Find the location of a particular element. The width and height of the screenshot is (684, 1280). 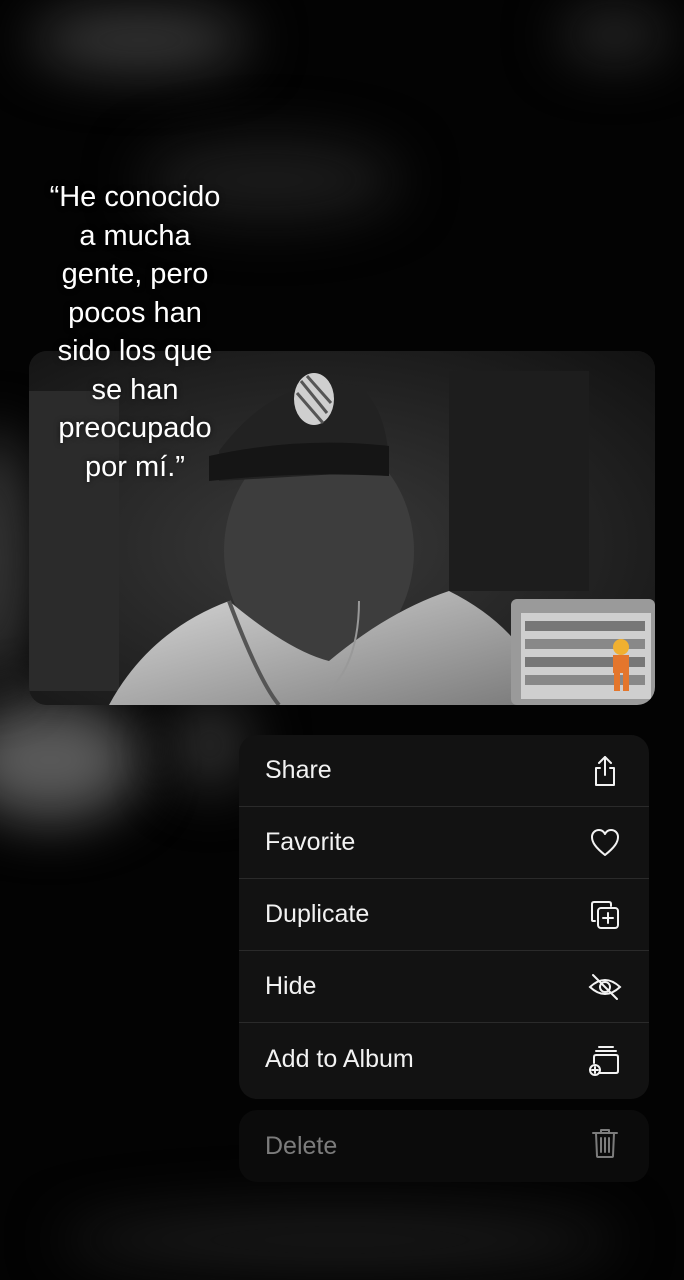

menu-item-share: Share is located at coordinates (444, 771).